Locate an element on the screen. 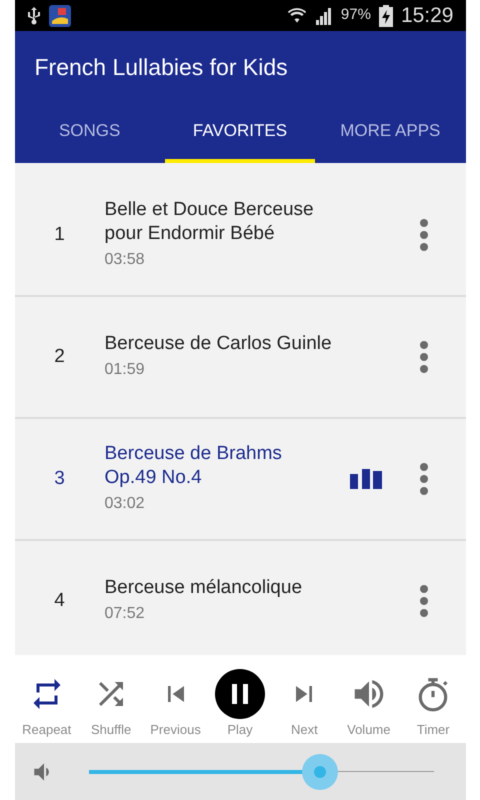  song-row: 3 Berceuse de Brahms Op.49 No.4 03:02 is located at coordinates (240, 480).